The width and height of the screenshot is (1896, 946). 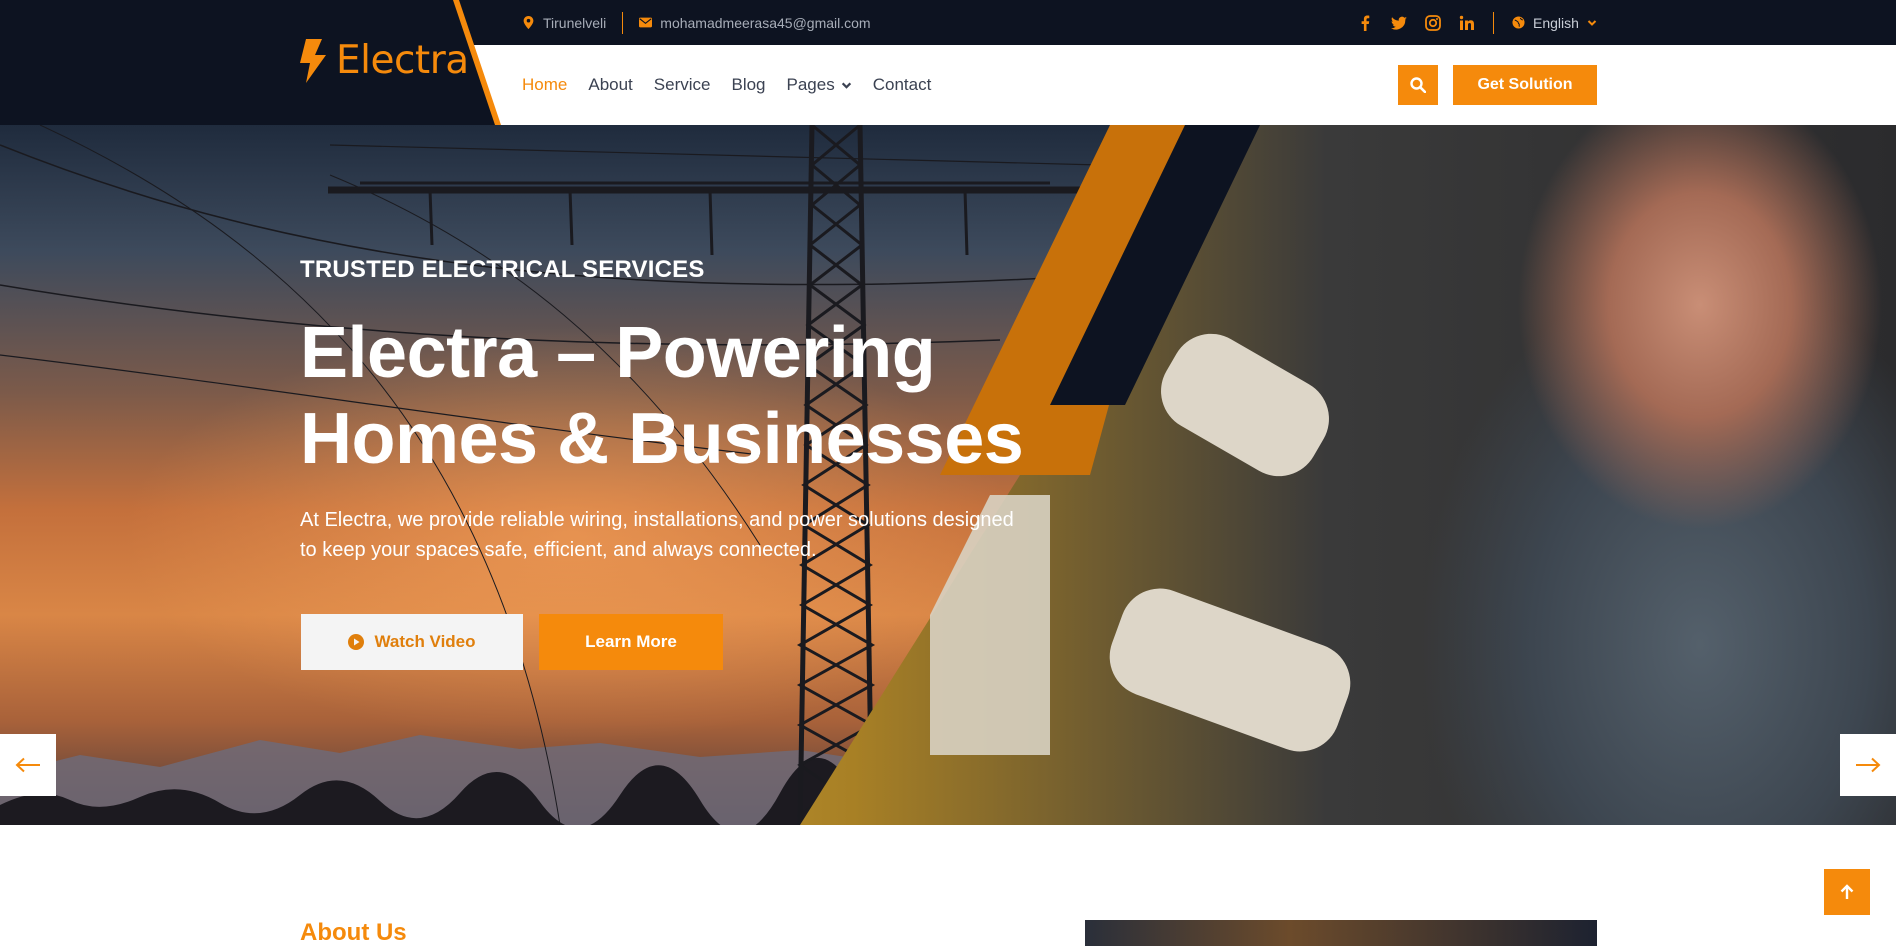 What do you see at coordinates (726, 85) in the screenshot?
I see `main-nav: Home About Service Blog Pages Contact` at bounding box center [726, 85].